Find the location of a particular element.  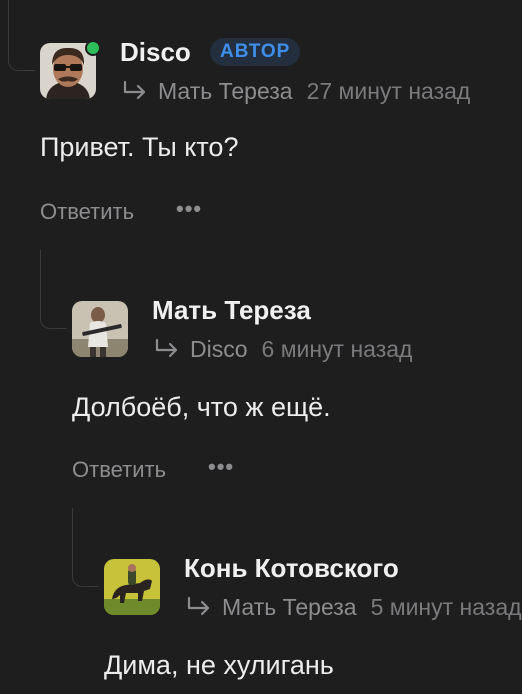

comment-text: Привет. Ты кто? is located at coordinates (139, 147).